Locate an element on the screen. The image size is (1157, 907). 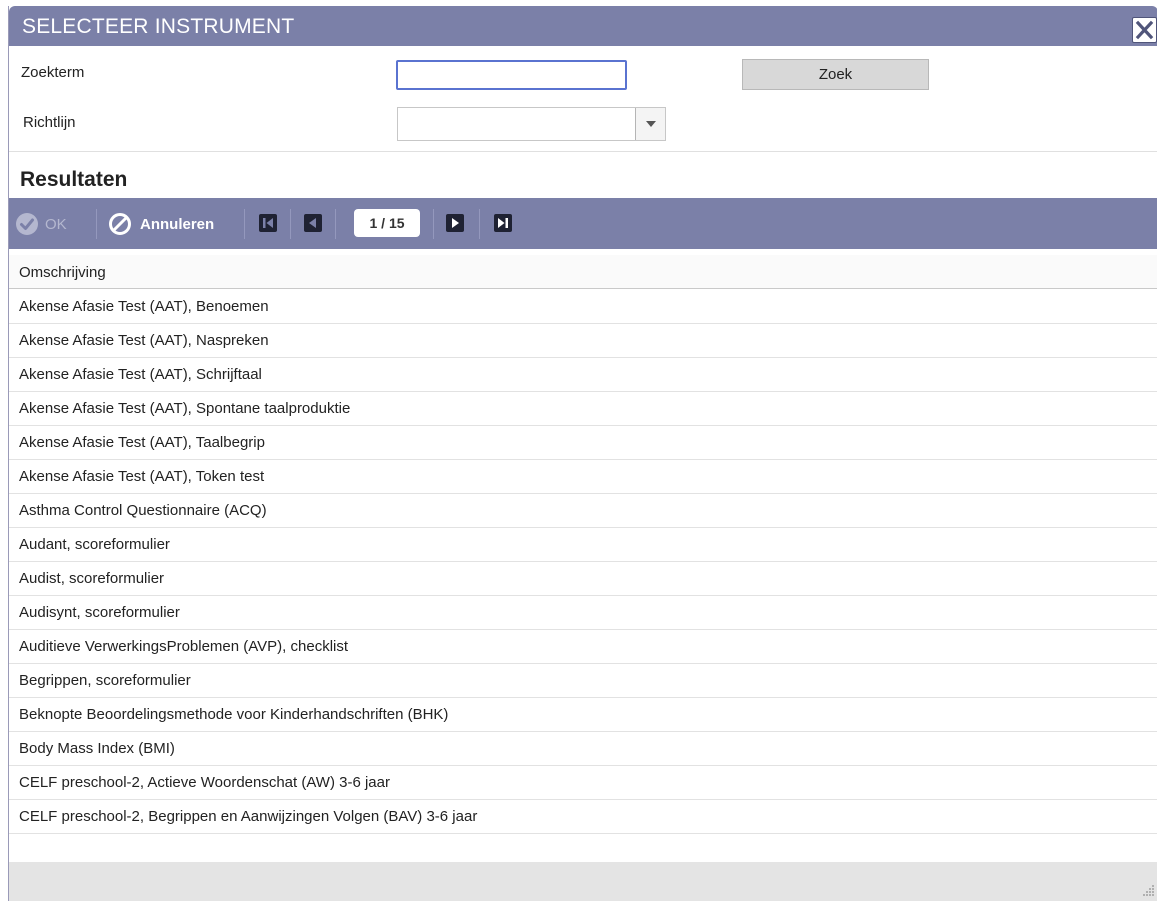
last-page-icon is located at coordinates (503, 223).